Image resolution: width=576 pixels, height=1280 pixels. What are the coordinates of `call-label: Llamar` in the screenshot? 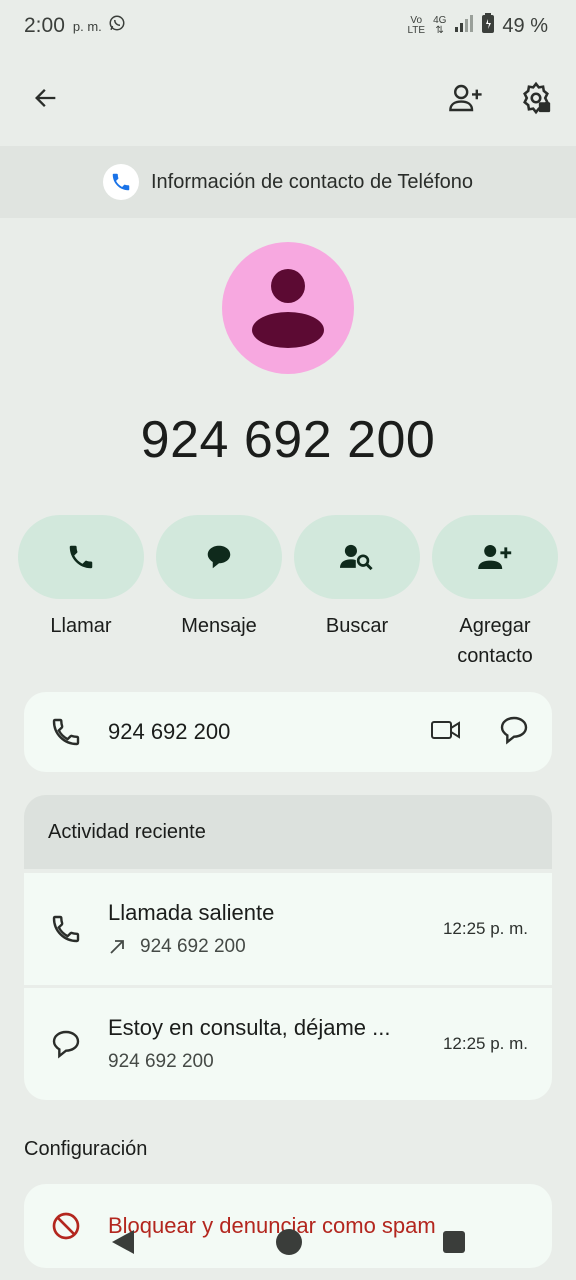 It's located at (81, 626).